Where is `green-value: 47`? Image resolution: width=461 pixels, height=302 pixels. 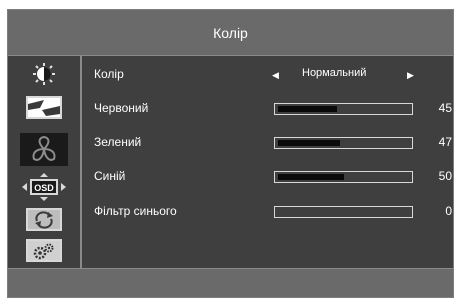
green-value: 47 is located at coordinates (445, 142).